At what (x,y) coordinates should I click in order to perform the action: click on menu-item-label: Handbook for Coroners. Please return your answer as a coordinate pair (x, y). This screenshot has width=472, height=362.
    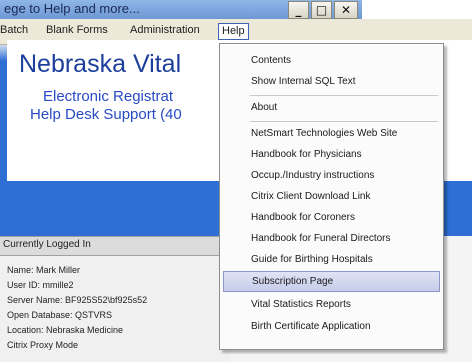
    Looking at the image, I should click on (303, 217).